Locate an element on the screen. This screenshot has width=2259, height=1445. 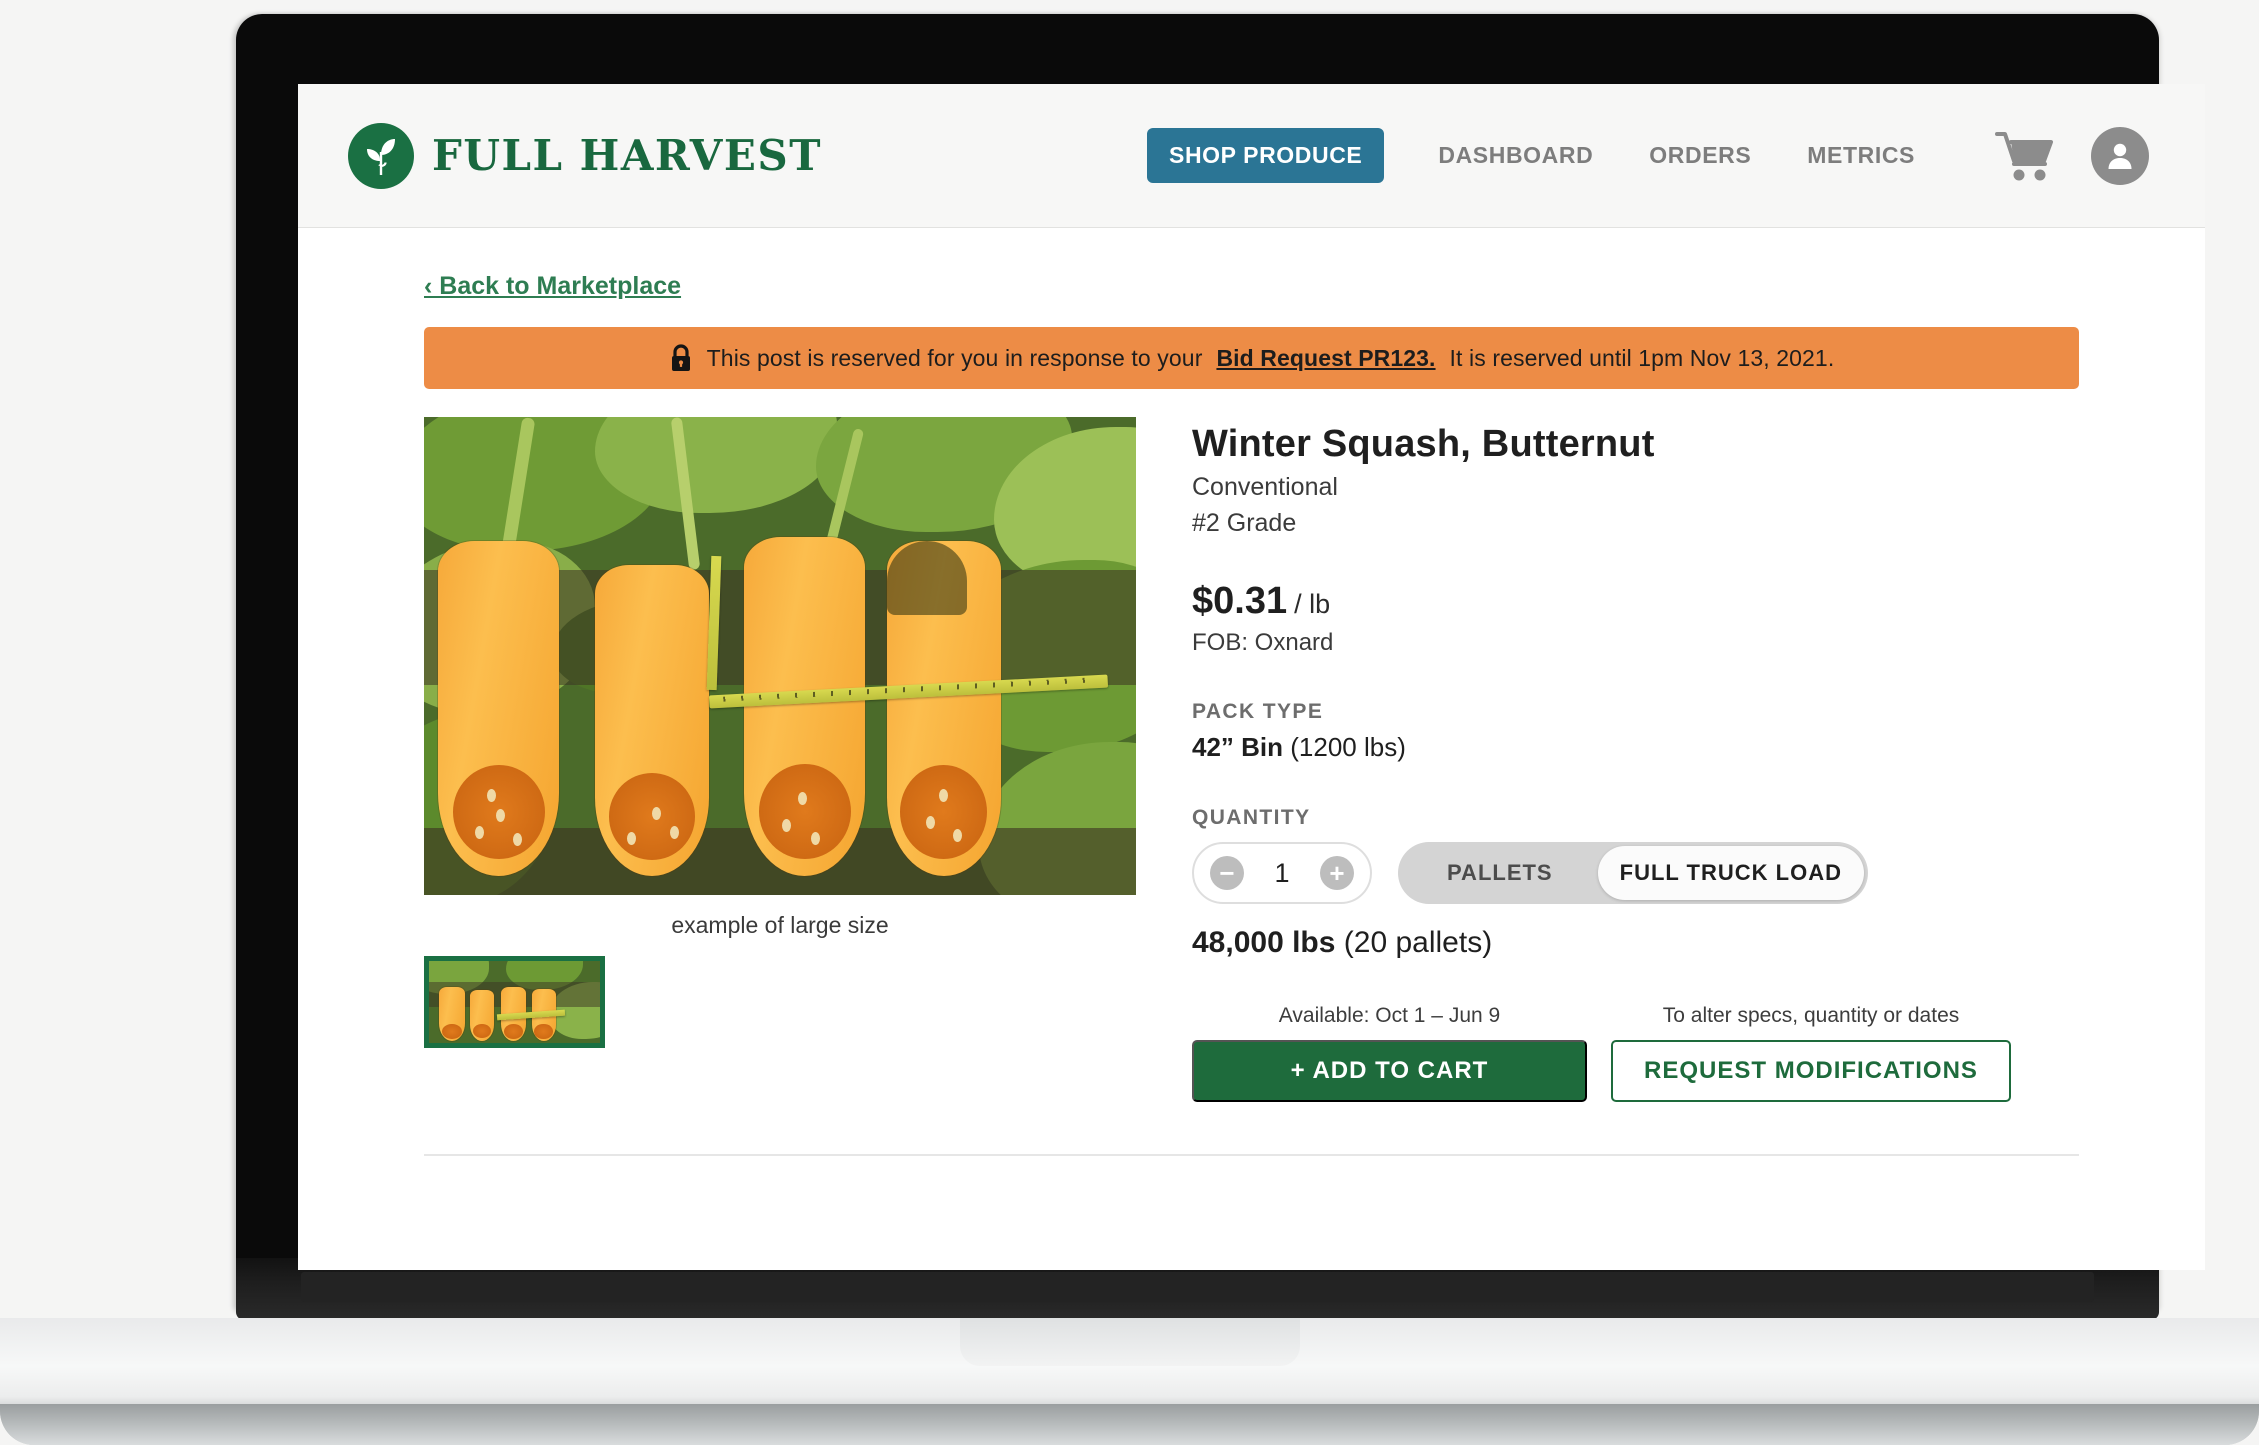
laptop-base-lip is located at coordinates (1129, 1424).